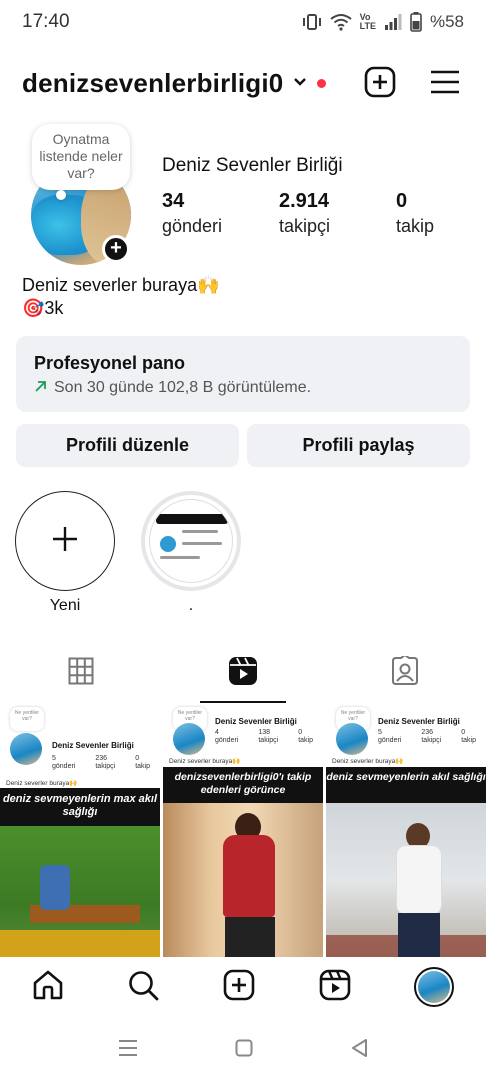 The image size is (486, 1080). I want to click on signal-icon, so click(393, 22).